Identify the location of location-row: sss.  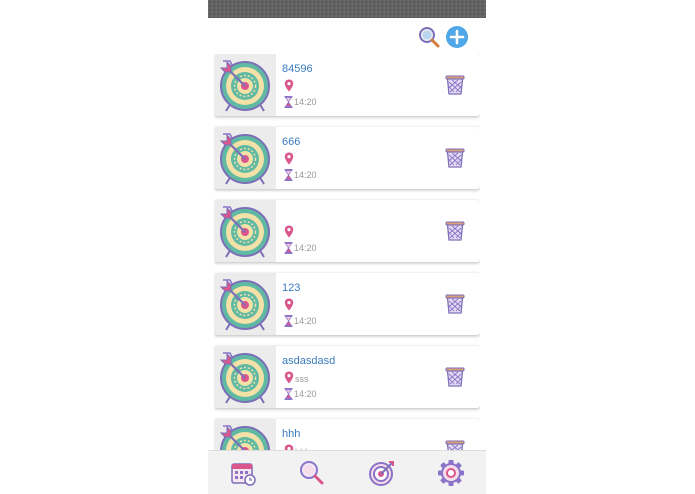
(296, 377).